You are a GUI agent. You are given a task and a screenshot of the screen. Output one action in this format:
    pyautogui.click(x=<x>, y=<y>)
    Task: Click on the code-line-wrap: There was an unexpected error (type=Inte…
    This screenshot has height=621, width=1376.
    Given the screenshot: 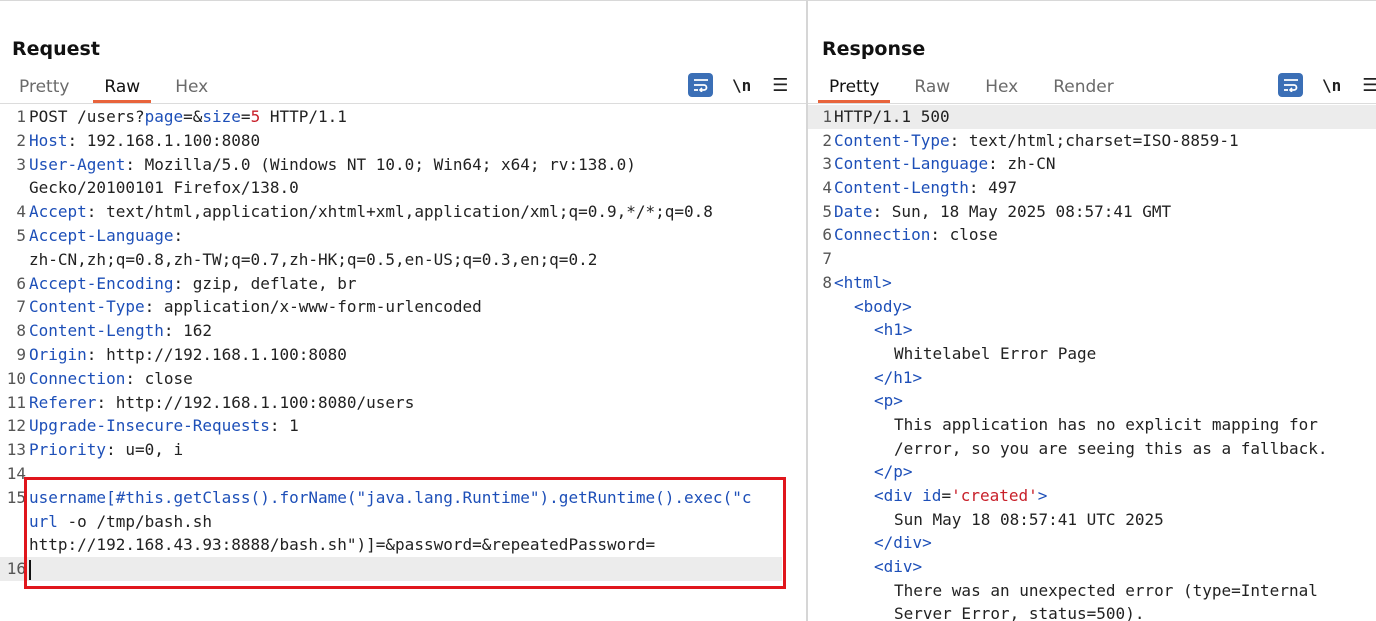 What is the action you would take?
    pyautogui.click(x=1092, y=591)
    